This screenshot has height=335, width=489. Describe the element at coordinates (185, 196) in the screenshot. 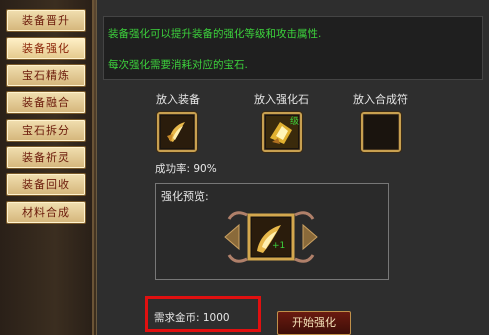

I see `preview-title: 强化预览:` at that location.